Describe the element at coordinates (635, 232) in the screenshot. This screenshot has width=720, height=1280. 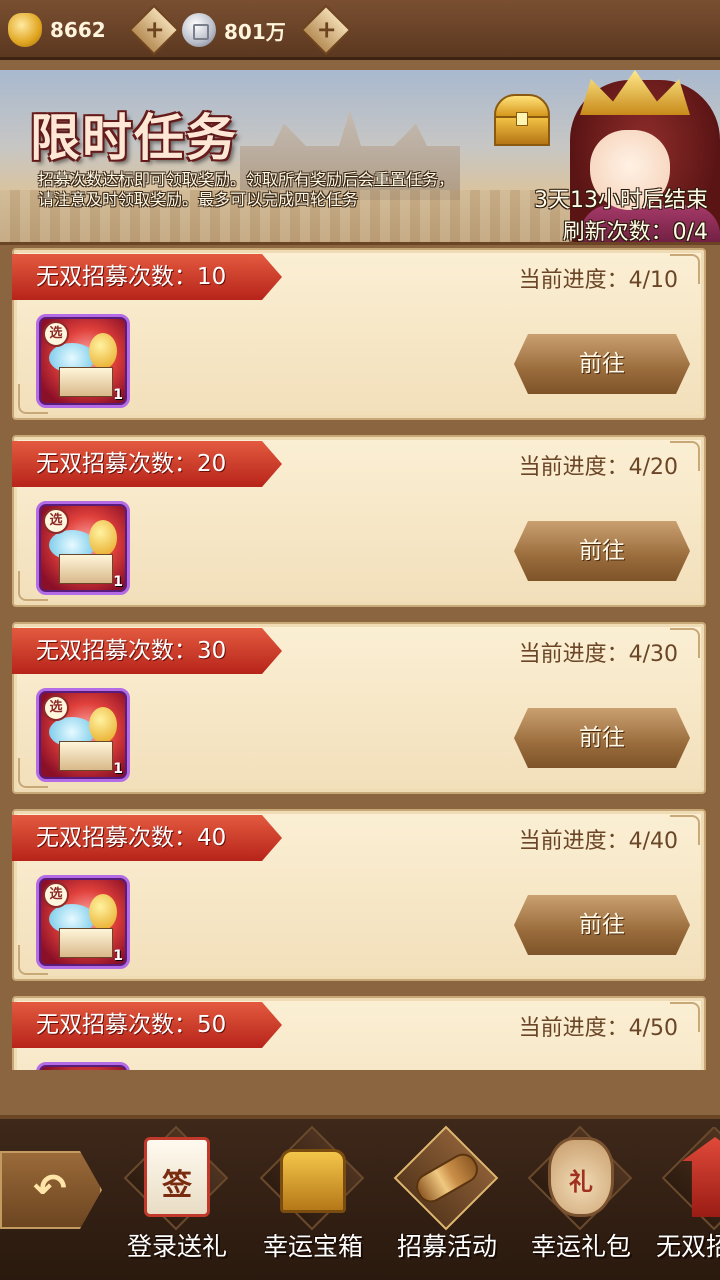
I see `refresh-count: 刷新次数：0/4` at that location.